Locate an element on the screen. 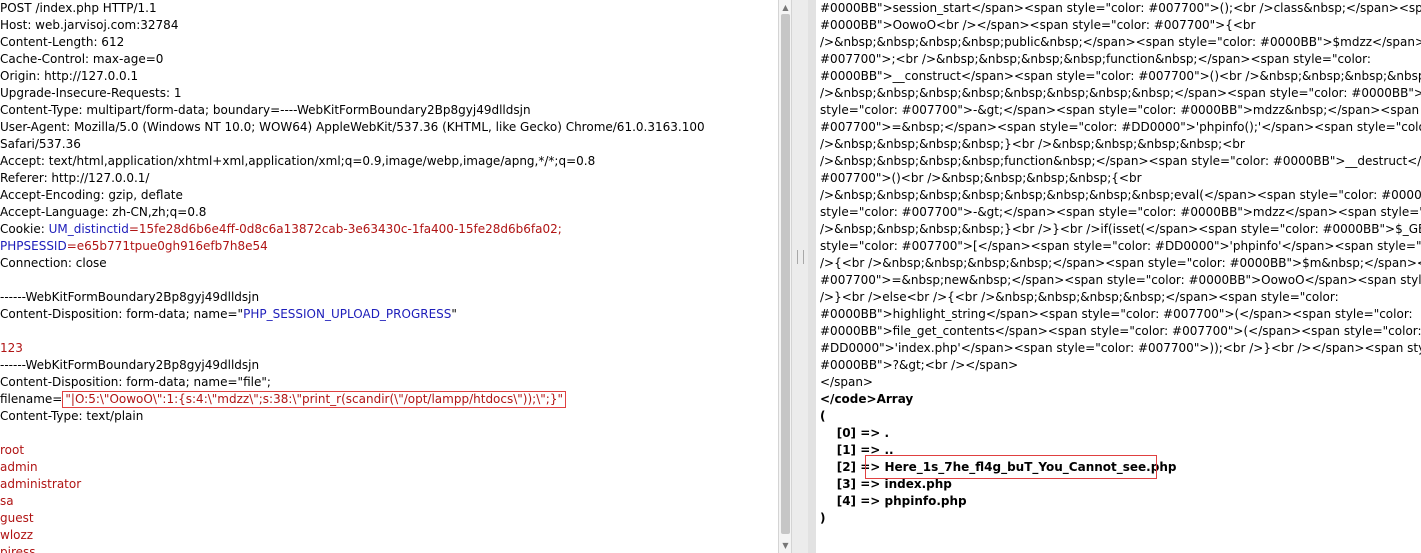 The image size is (1421, 553). scroll-up-arrow-icon: ▲ is located at coordinates (785, 7).